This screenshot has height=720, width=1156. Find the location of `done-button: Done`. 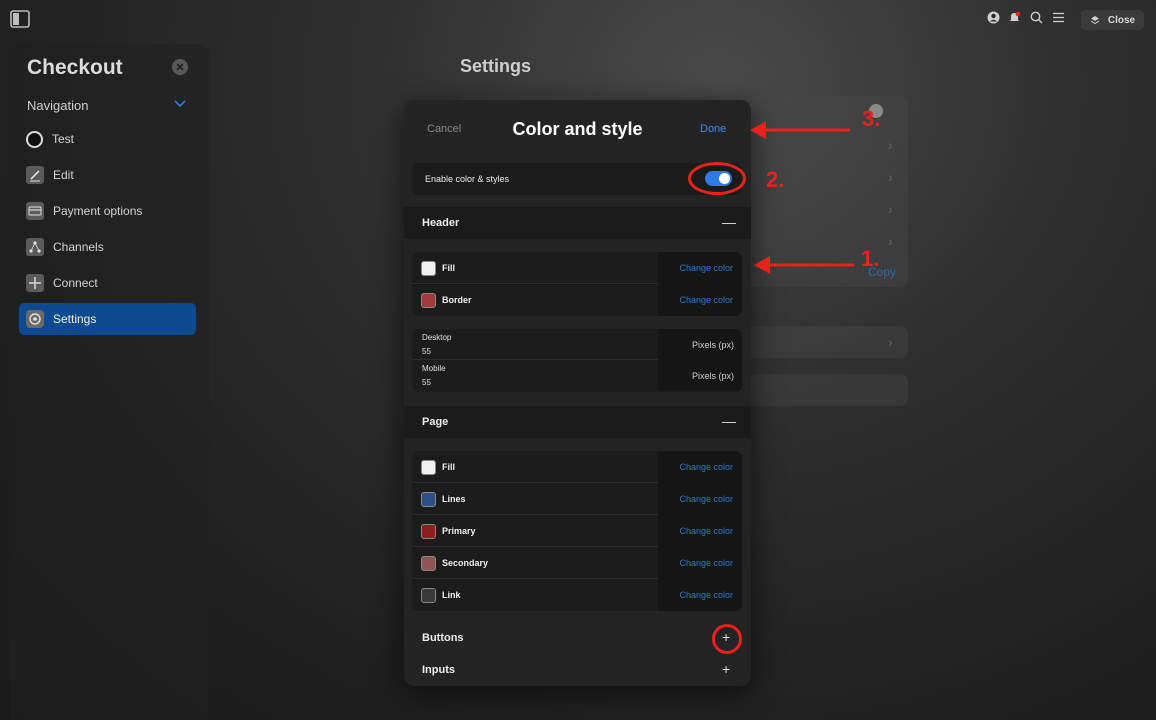

done-button: Done is located at coordinates (713, 129).